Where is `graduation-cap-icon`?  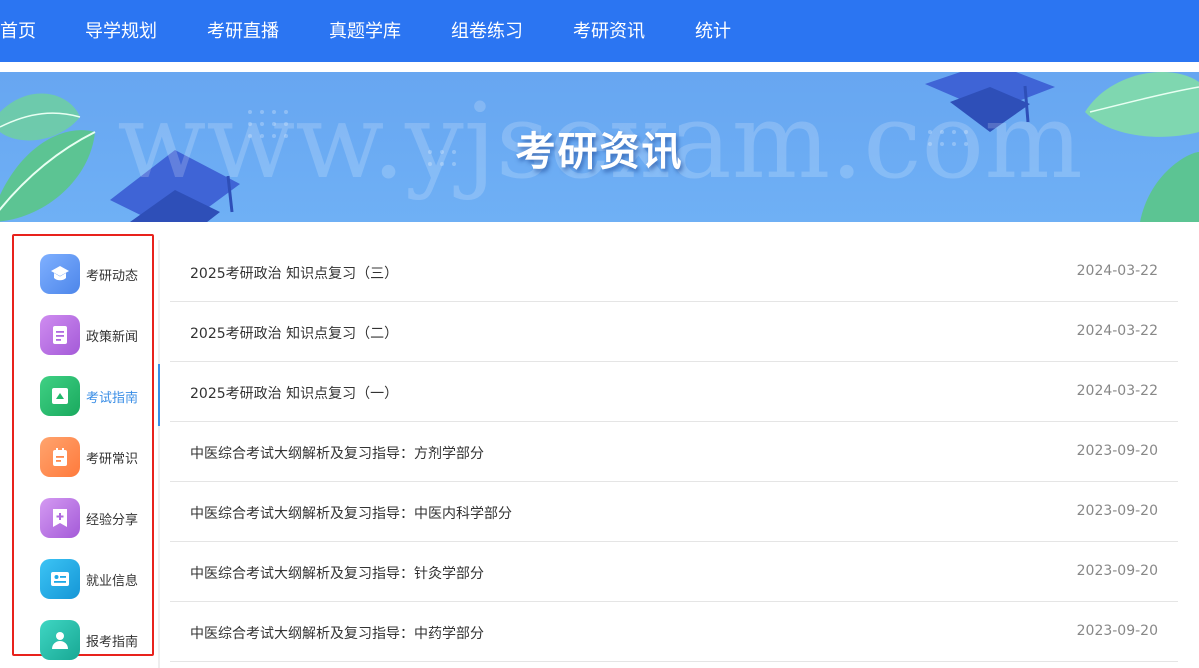 graduation-cap-icon is located at coordinates (60, 274).